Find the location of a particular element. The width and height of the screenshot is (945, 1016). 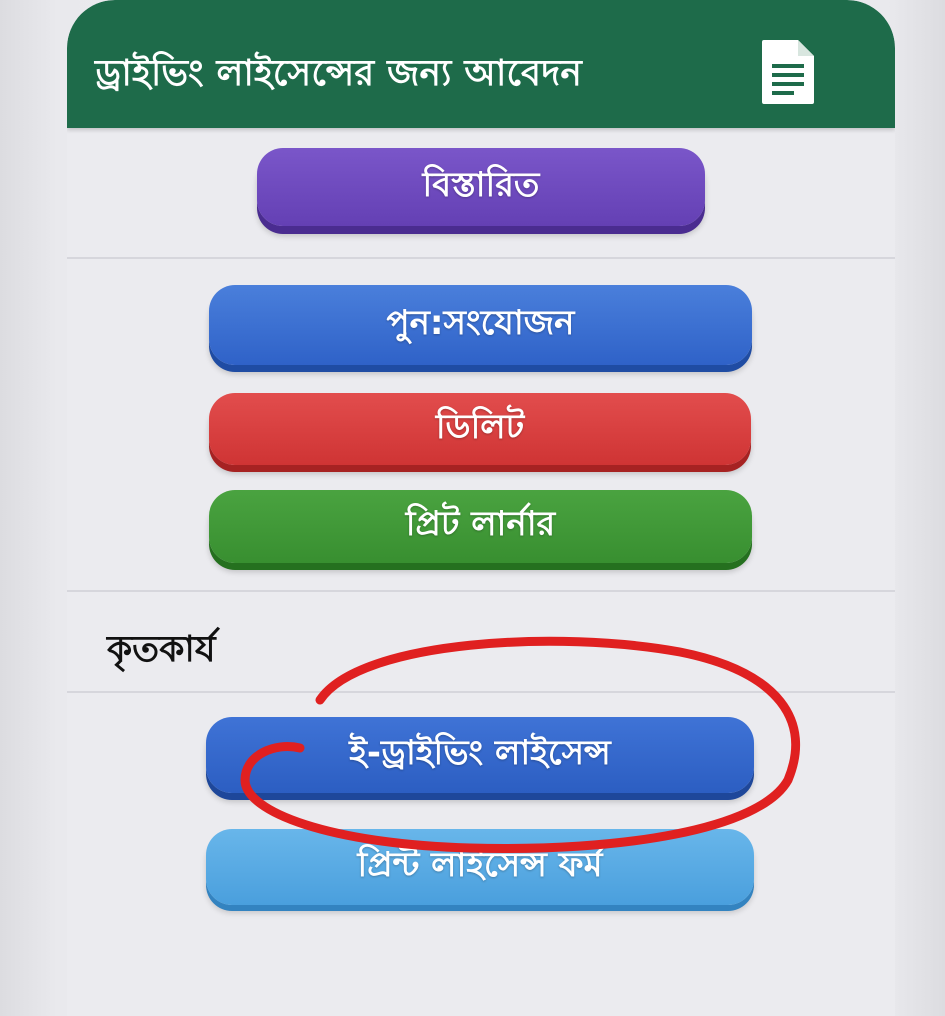

delete-button: ডিলিট is located at coordinates (480, 429).